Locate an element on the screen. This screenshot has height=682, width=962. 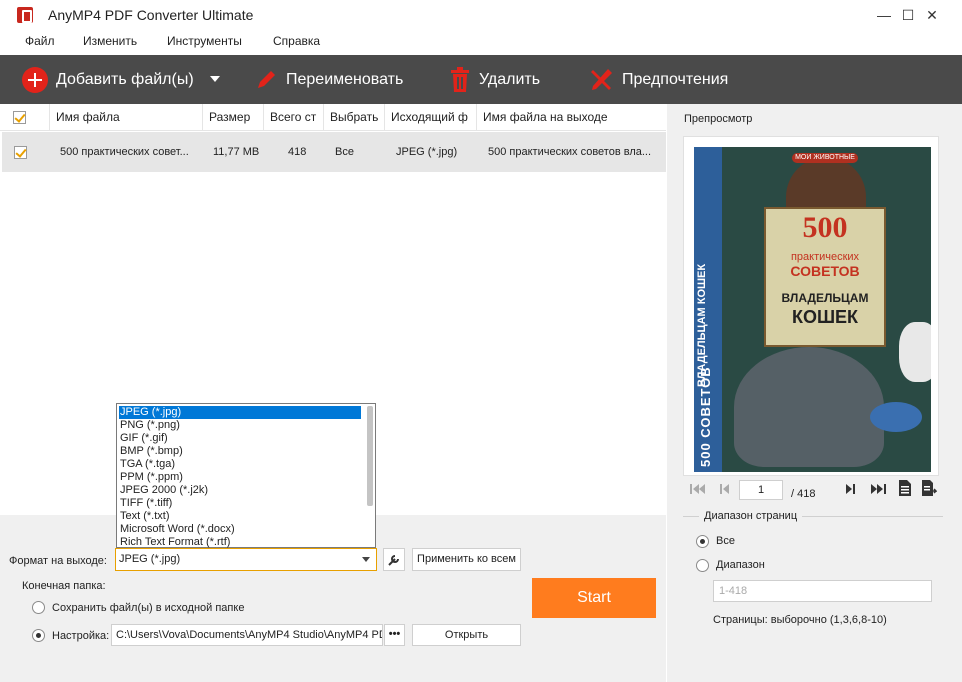
page-range-input: 1-418 is located at coordinates (822, 591).